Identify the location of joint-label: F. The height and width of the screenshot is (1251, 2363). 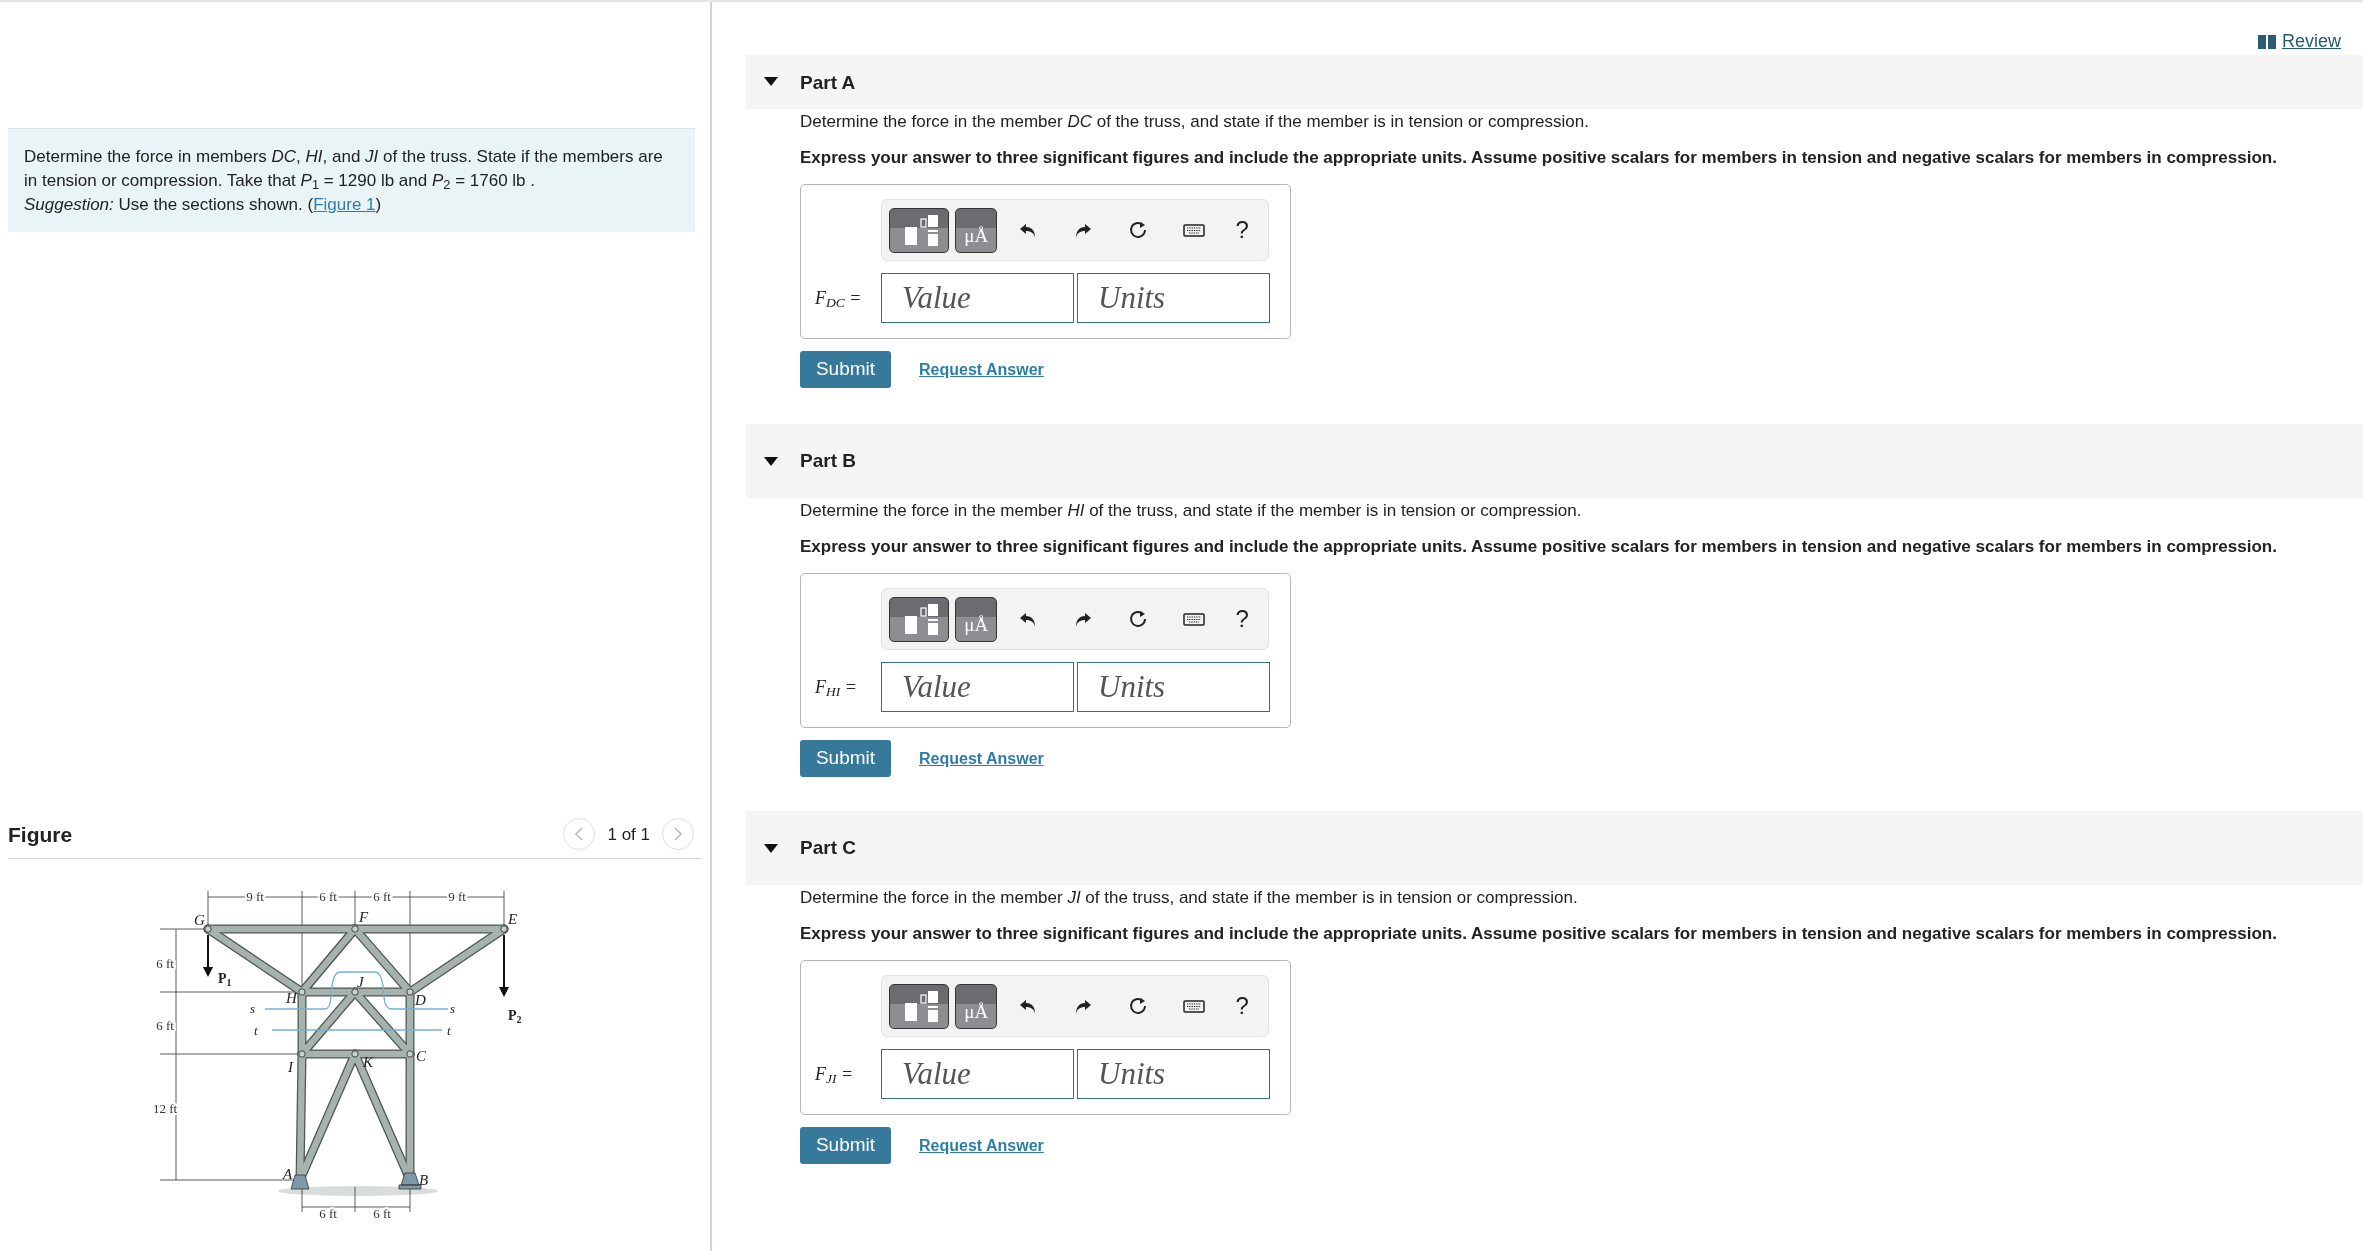
(364, 917).